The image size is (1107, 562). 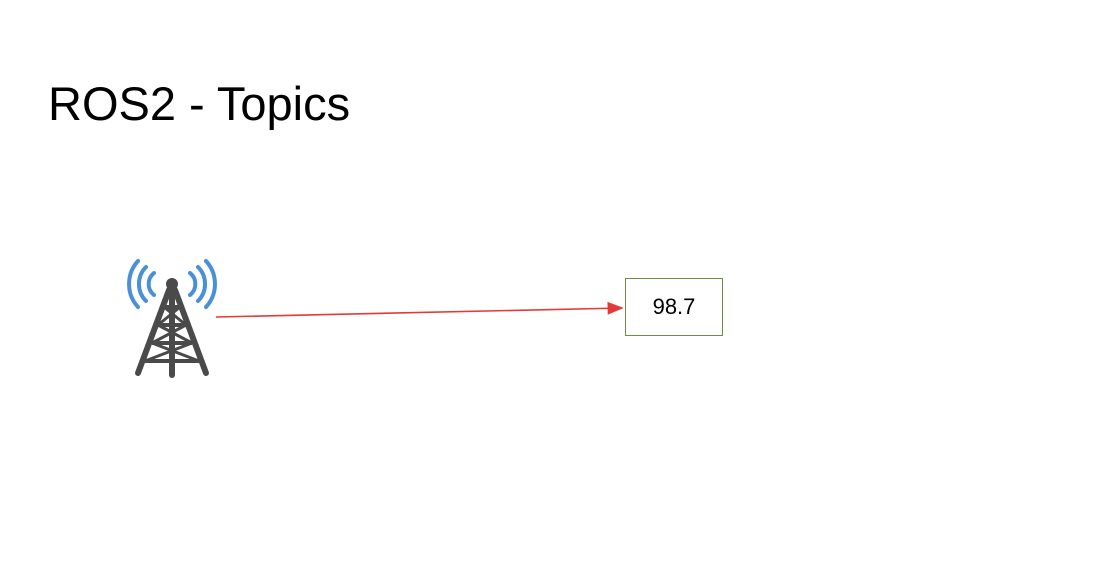 I want to click on topic-label: 98.7, so click(x=674, y=306).